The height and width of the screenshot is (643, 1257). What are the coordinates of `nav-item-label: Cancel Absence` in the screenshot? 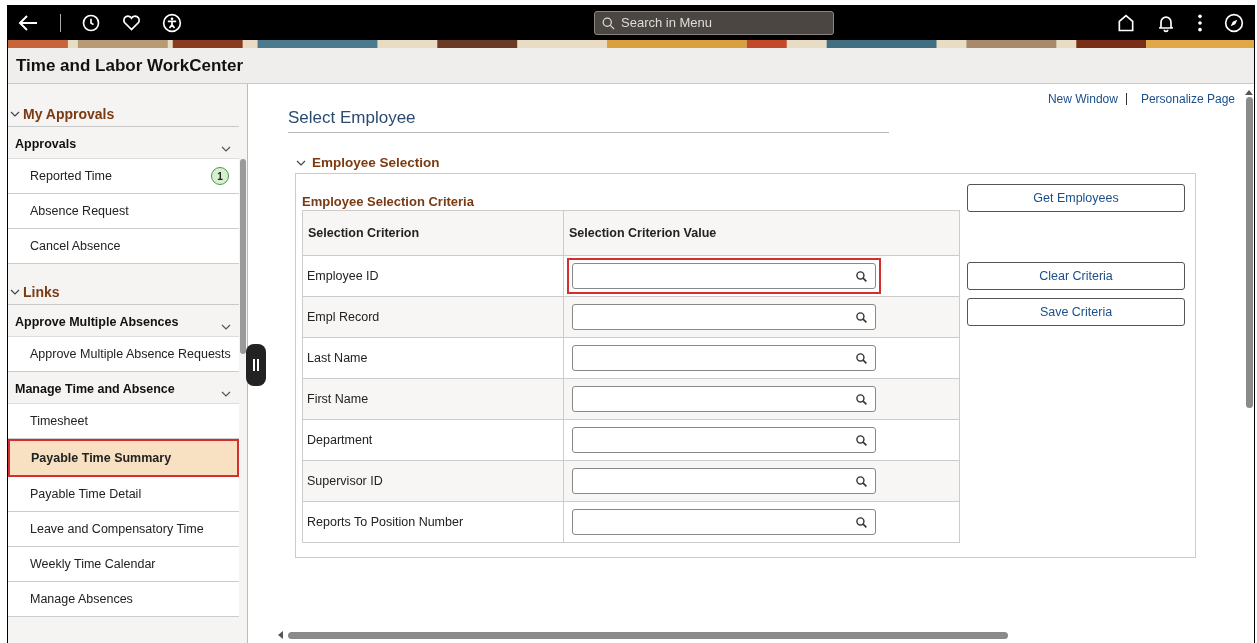 It's located at (75, 246).